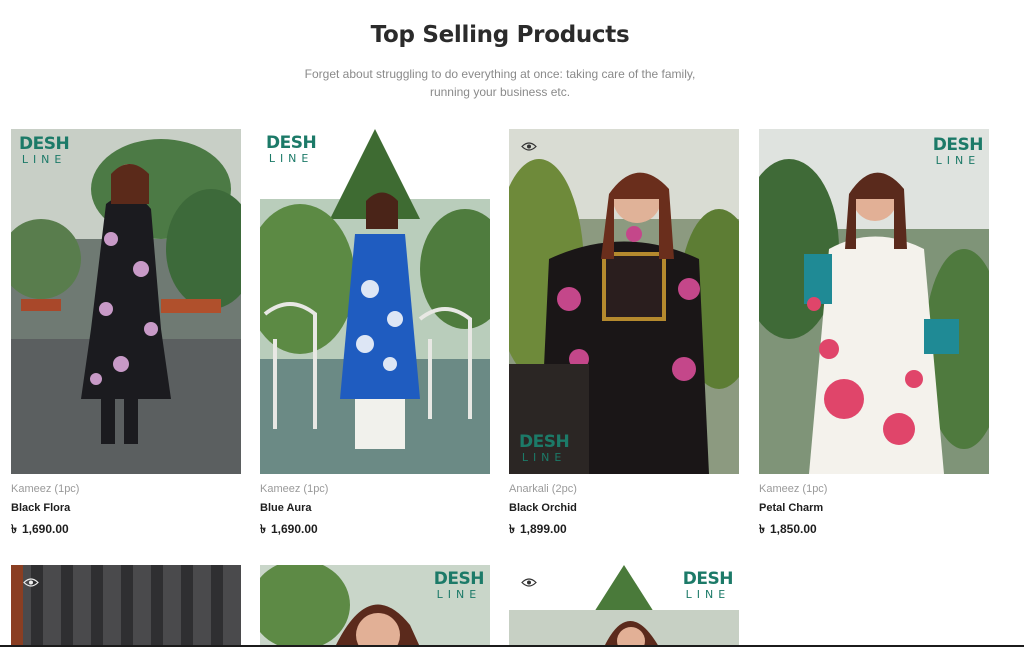  I want to click on product-photo-black-orchid, so click(624, 301).